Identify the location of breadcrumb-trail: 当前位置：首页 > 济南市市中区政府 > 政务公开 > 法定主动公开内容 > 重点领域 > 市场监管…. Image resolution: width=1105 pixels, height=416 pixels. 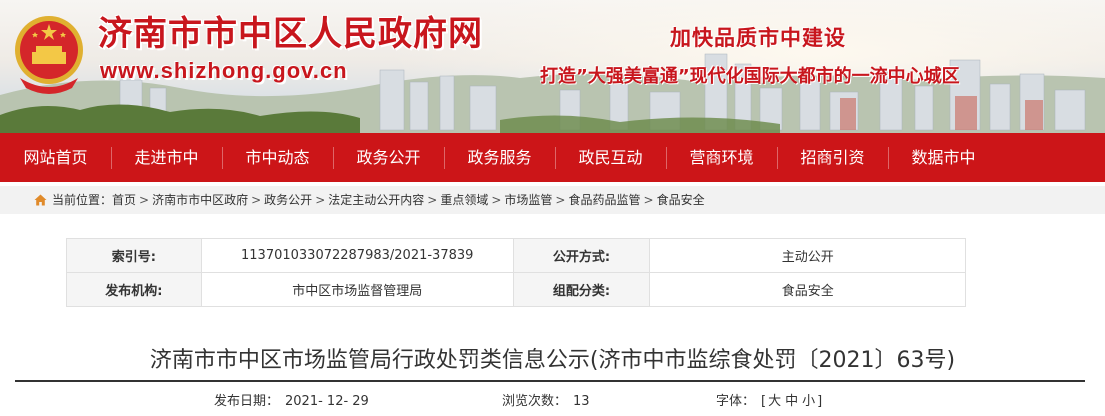
(378, 200).